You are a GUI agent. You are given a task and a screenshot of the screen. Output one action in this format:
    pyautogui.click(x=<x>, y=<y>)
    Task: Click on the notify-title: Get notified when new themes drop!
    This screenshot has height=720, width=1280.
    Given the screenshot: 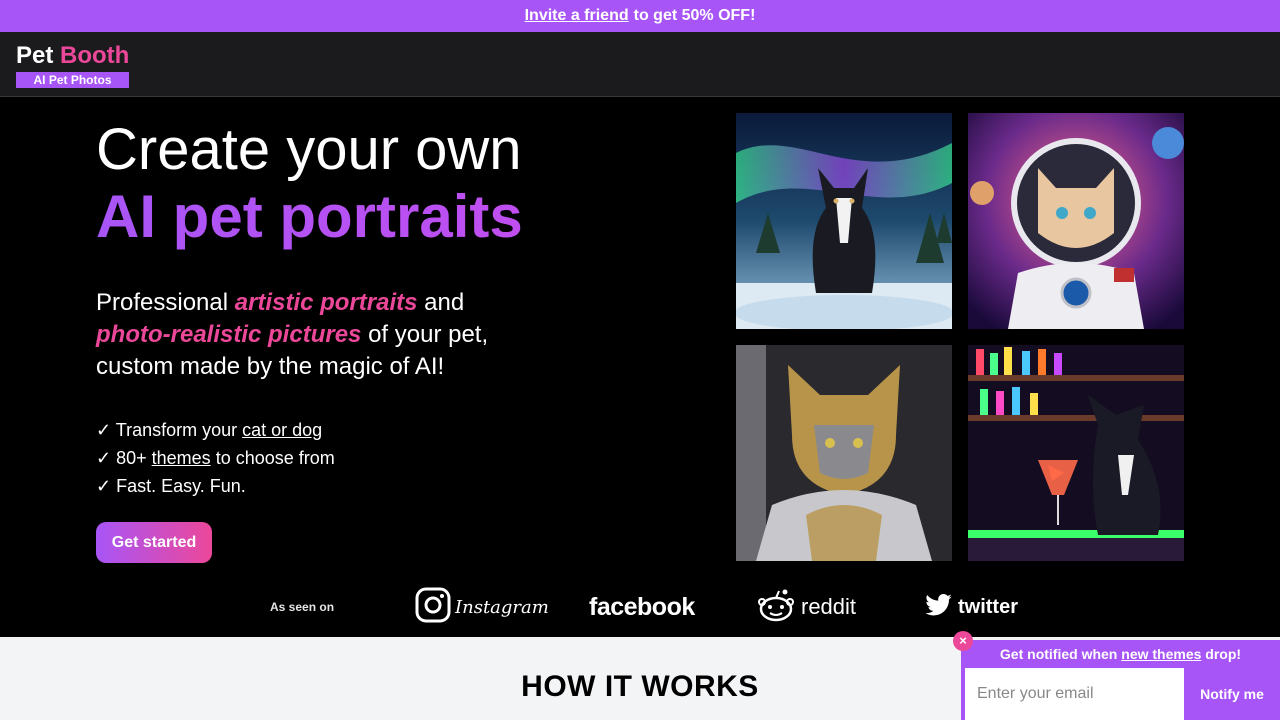 What is the action you would take?
    pyautogui.click(x=1120, y=654)
    